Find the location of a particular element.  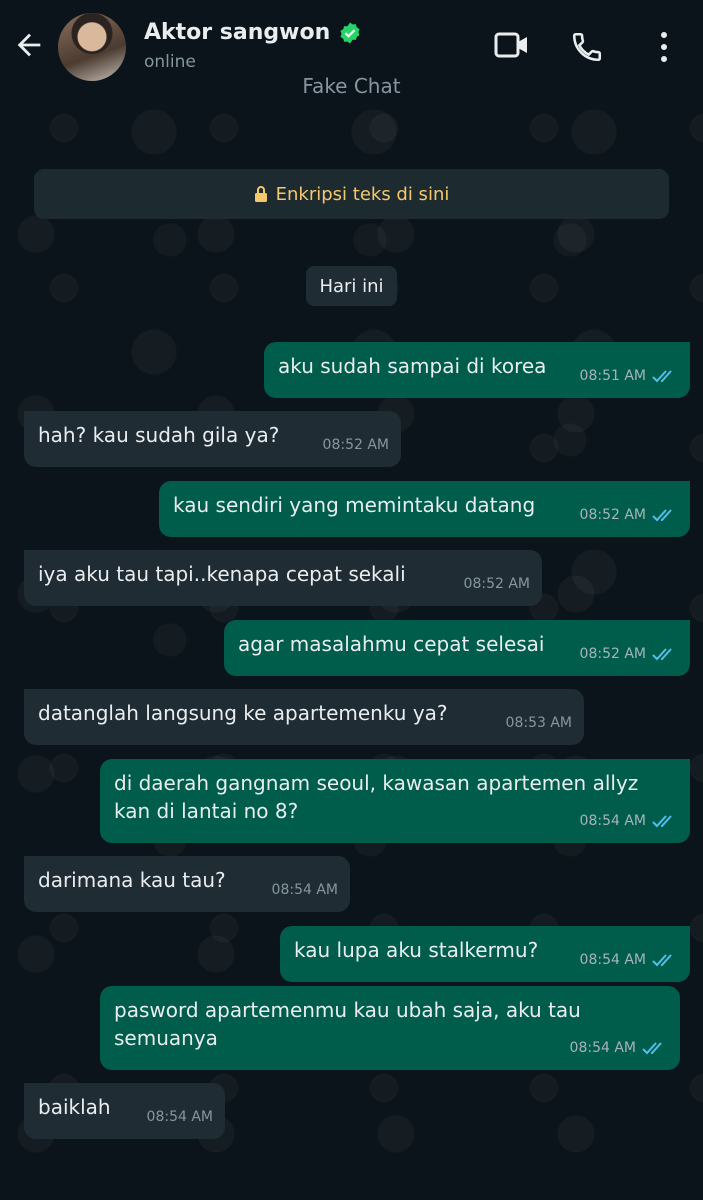

date-divider: Hari ini is located at coordinates (351, 286).